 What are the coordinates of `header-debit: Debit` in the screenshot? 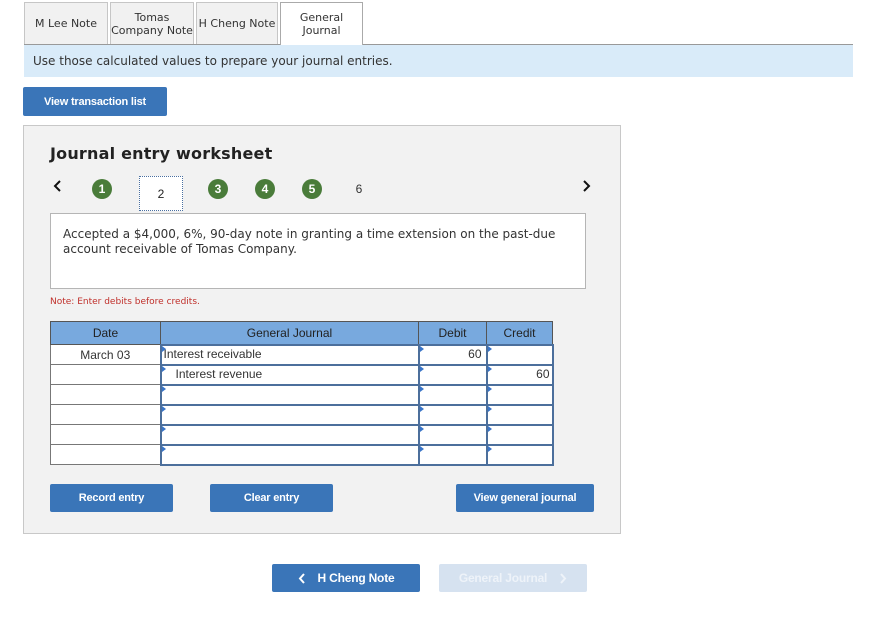 It's located at (452, 333).